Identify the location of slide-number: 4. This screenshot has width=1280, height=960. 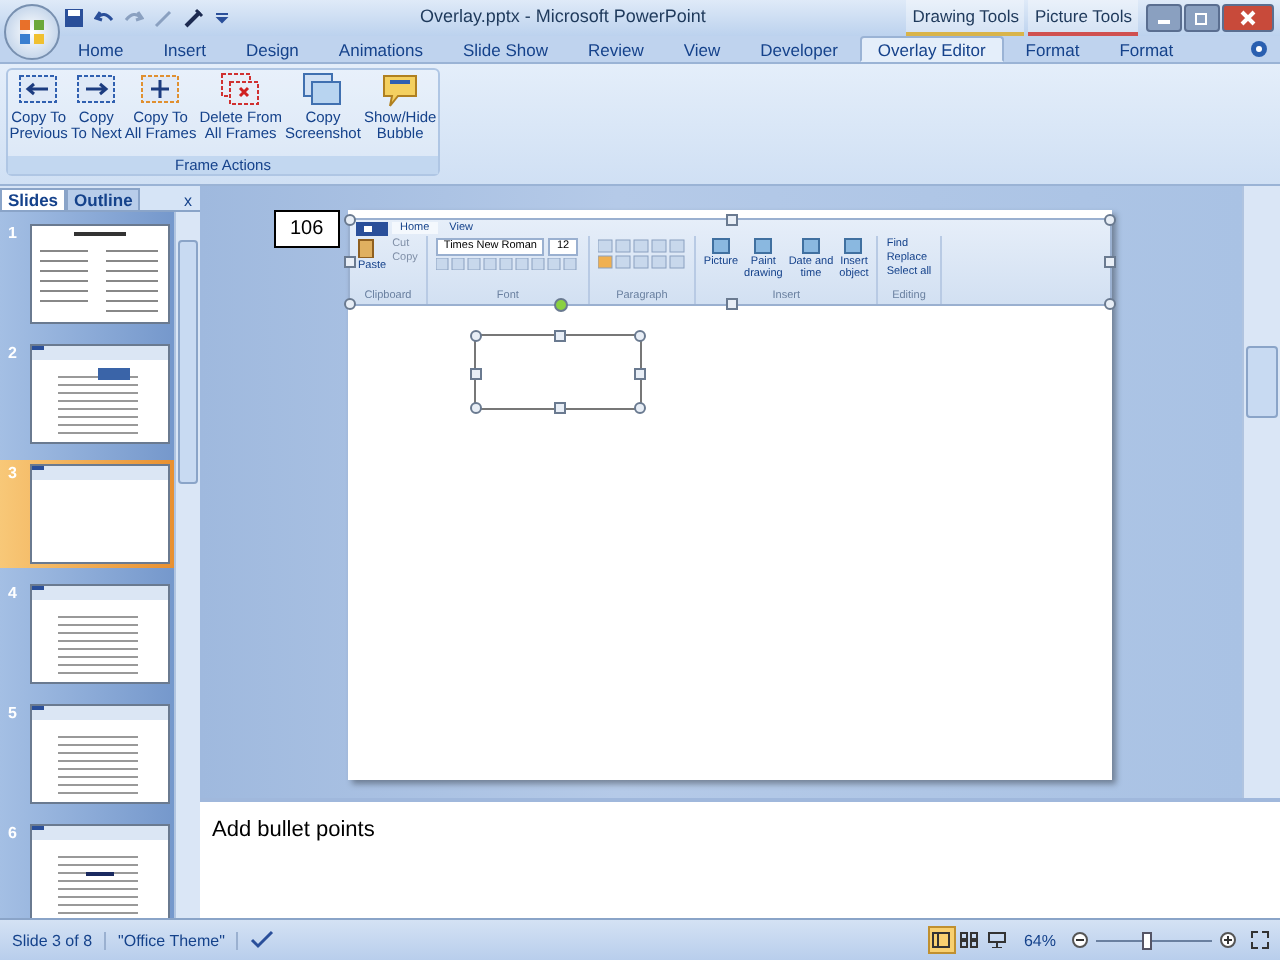
(12, 593).